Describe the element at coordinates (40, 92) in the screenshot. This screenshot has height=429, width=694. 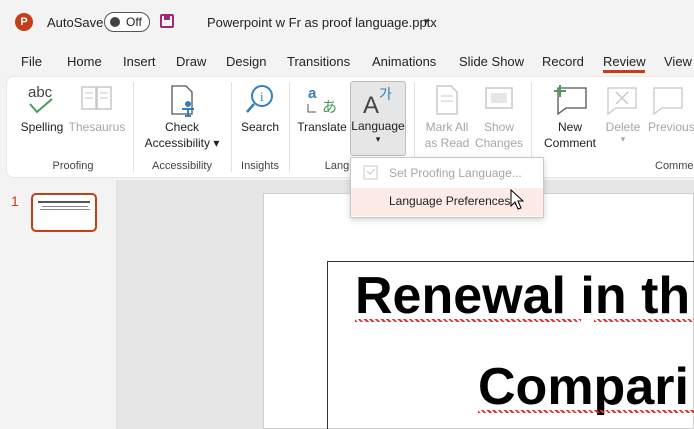
I see `svg-text: abc` at that location.